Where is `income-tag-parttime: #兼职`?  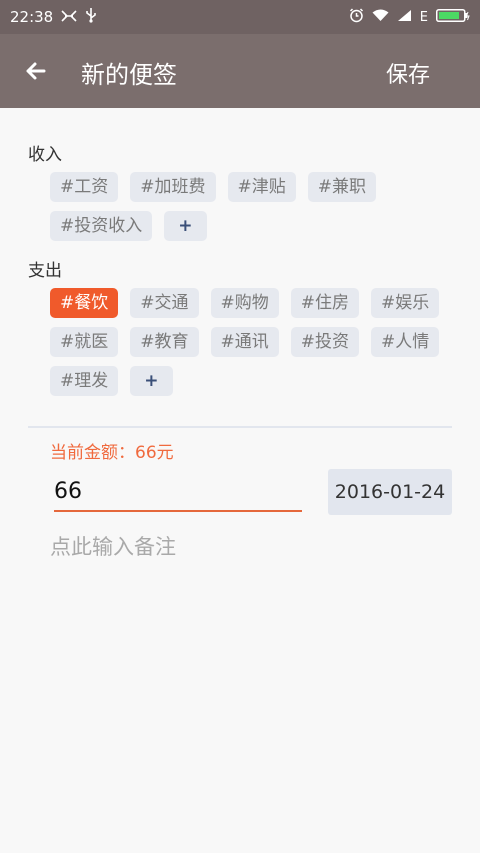 income-tag-parttime: #兼职 is located at coordinates (341, 187).